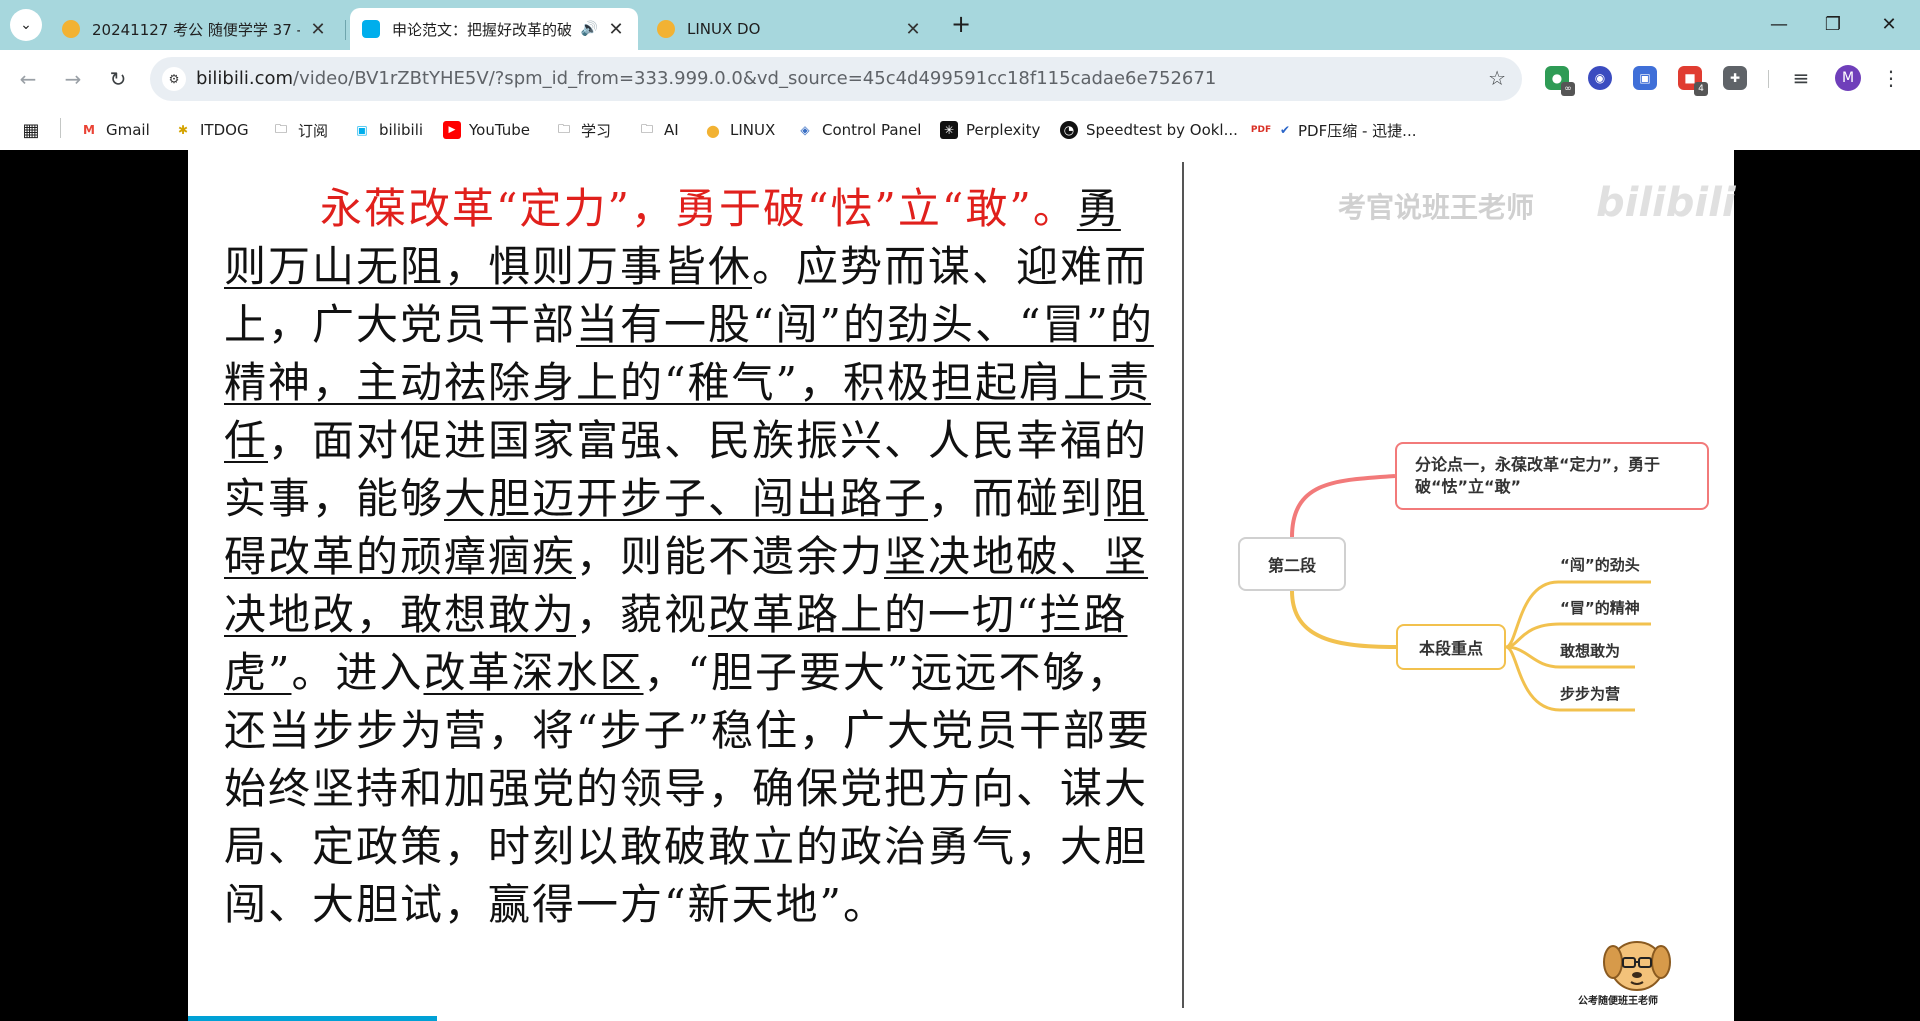 The height and width of the screenshot is (1021, 1920). I want to click on bookmark-gmail: M Gmail, so click(115, 130).